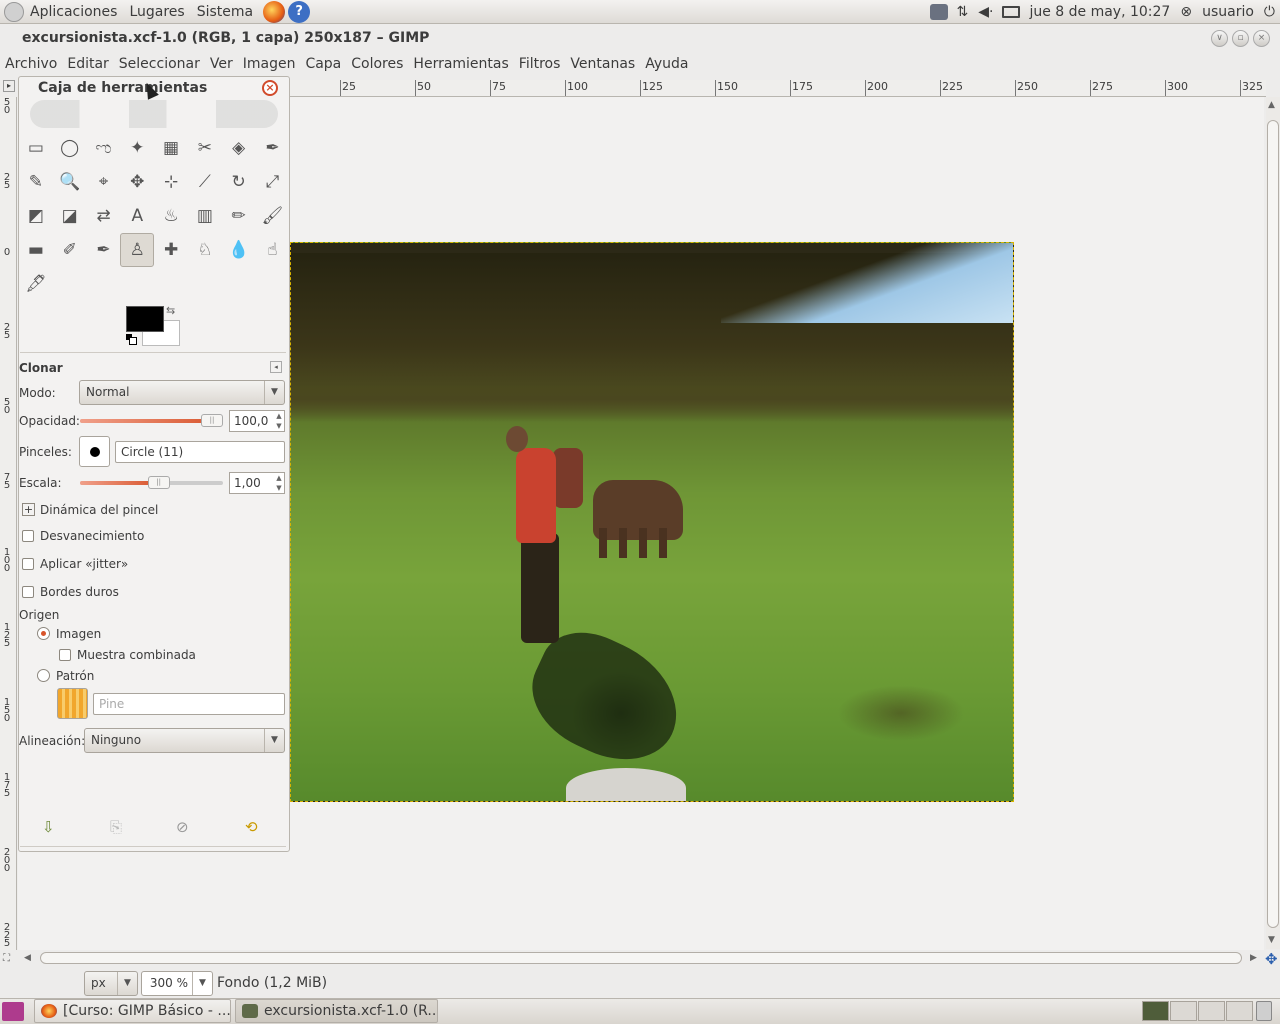 Image resolution: width=1280 pixels, height=1024 pixels. I want to click on menu-imagen: Imagen, so click(269, 64).